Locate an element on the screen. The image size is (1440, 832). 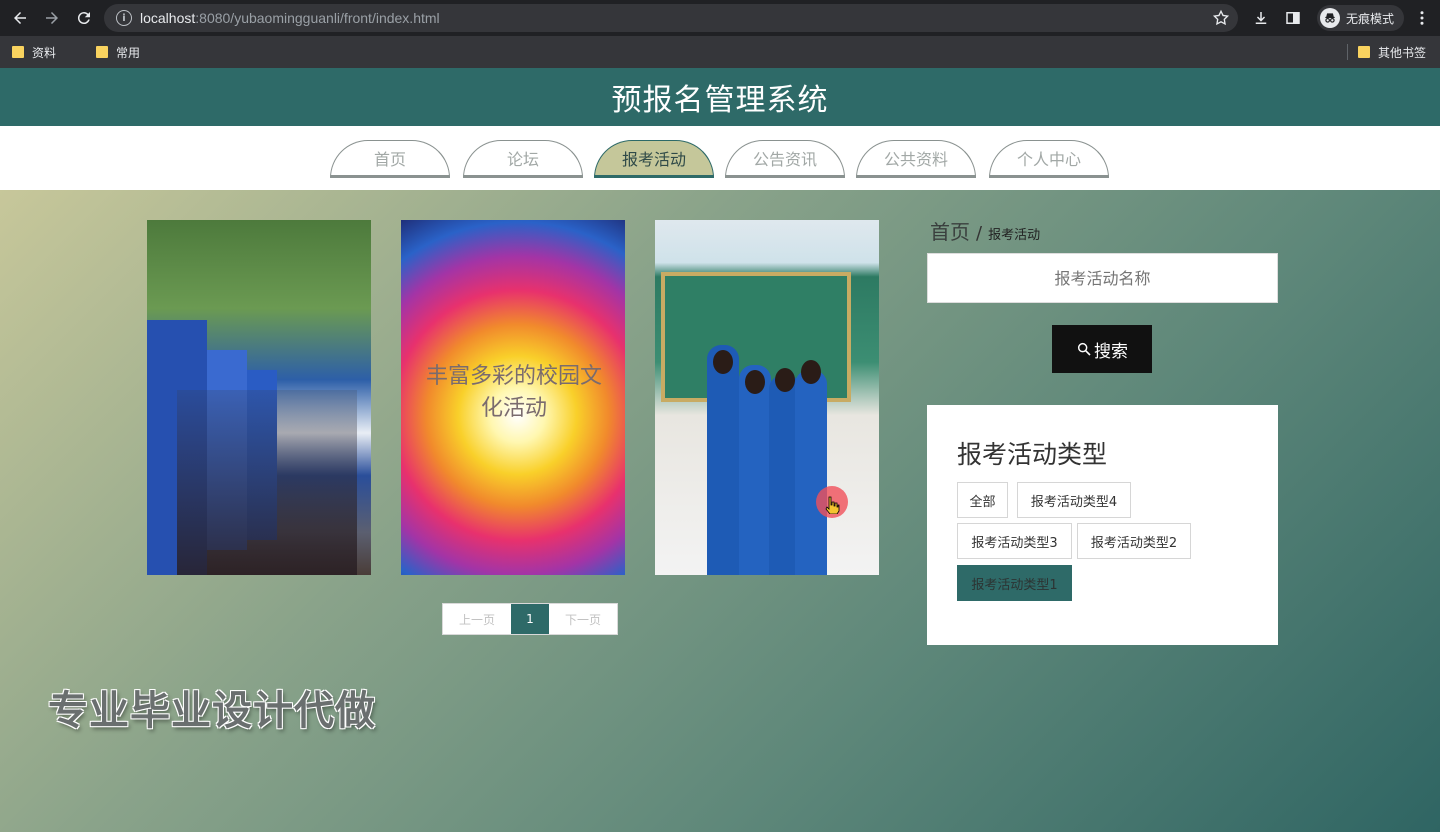
url-host: localhost is located at coordinates (168, 18).